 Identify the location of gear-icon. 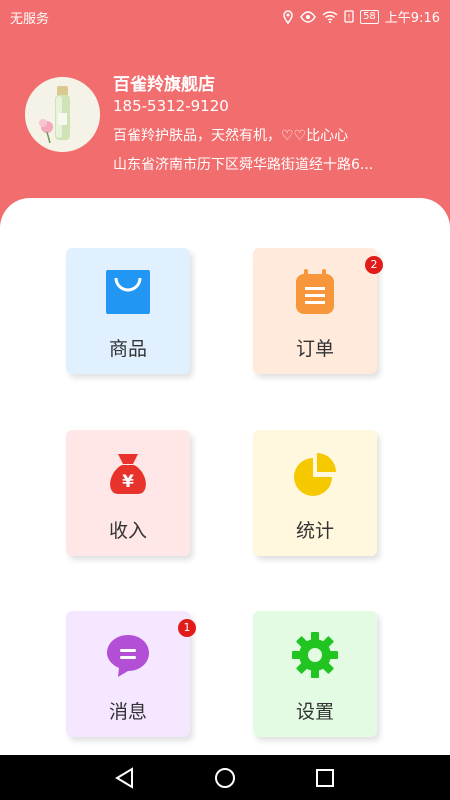
(315, 655).